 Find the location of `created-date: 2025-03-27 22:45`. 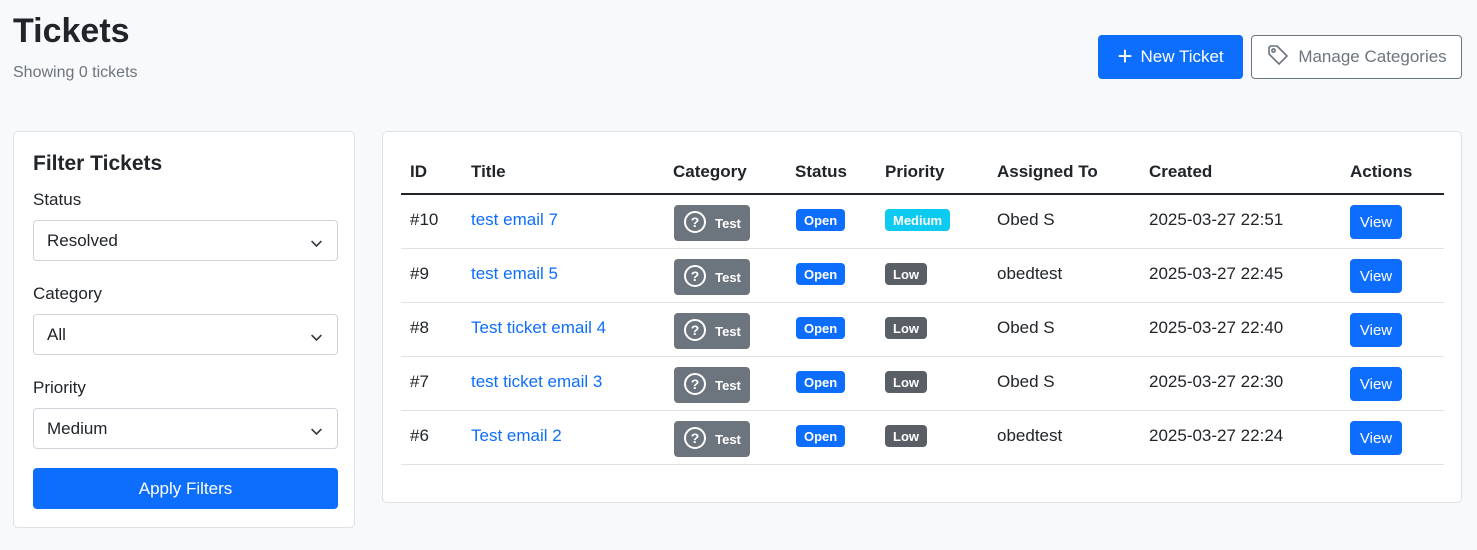

created-date: 2025-03-27 22:45 is located at coordinates (1216, 273).